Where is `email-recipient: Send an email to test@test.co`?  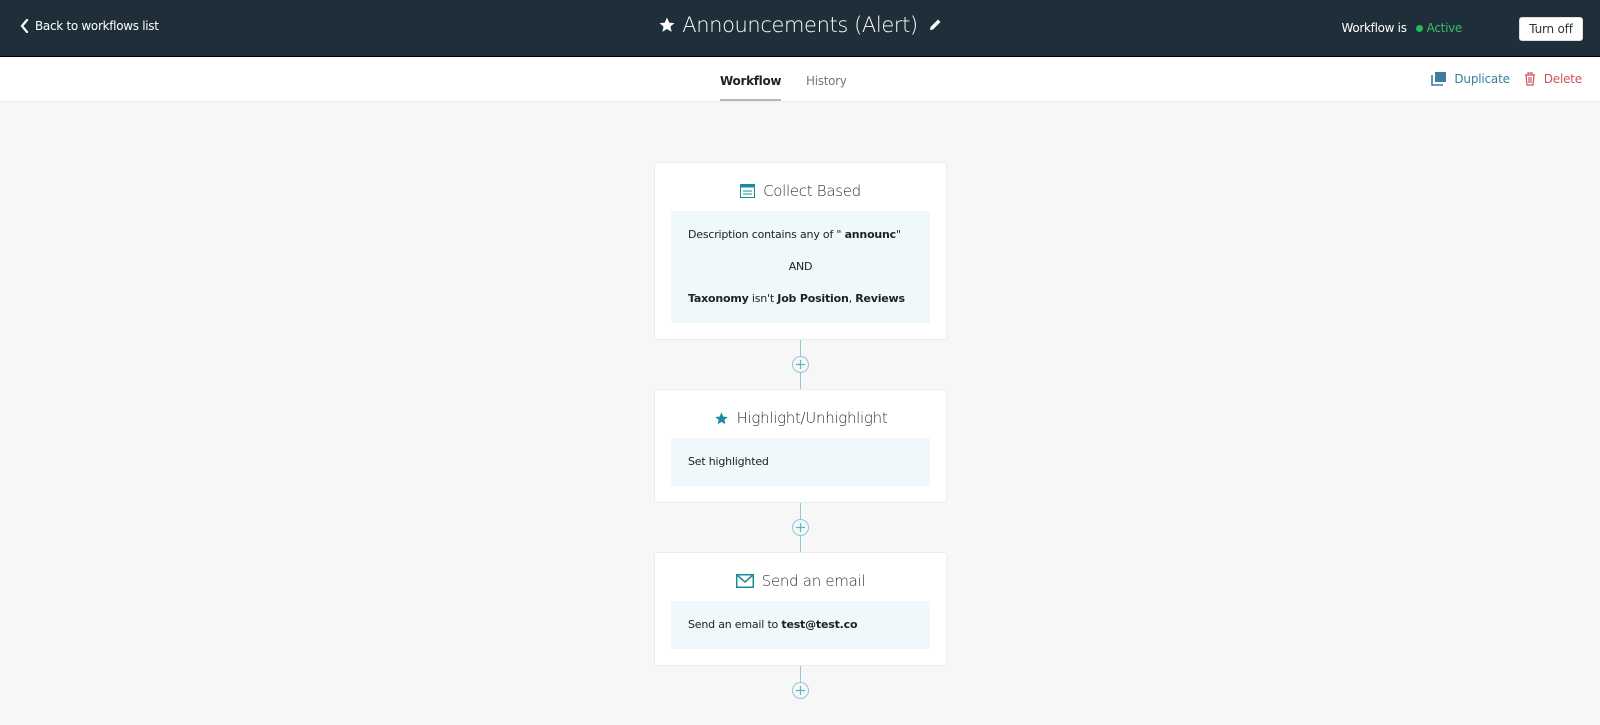 email-recipient: Send an email to test@test.co is located at coordinates (800, 625).